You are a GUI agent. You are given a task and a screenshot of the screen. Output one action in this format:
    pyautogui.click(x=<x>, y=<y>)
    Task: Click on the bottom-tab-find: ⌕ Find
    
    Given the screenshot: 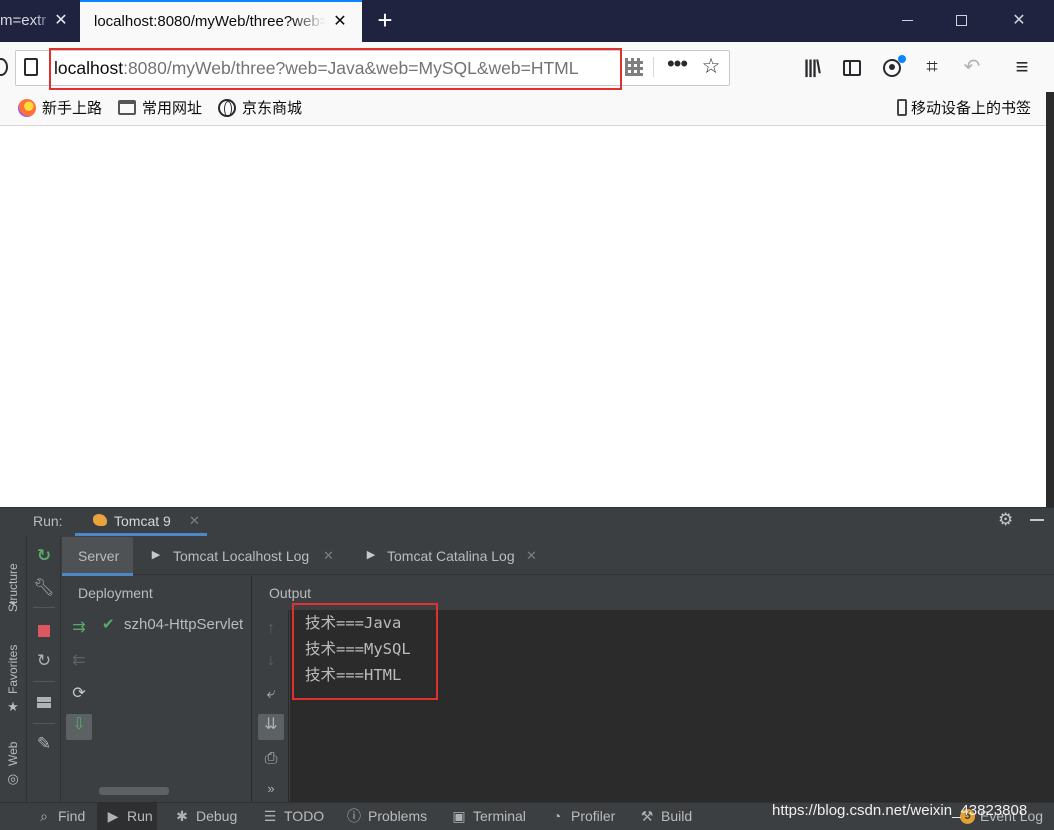 What is the action you would take?
    pyautogui.click(x=60, y=816)
    